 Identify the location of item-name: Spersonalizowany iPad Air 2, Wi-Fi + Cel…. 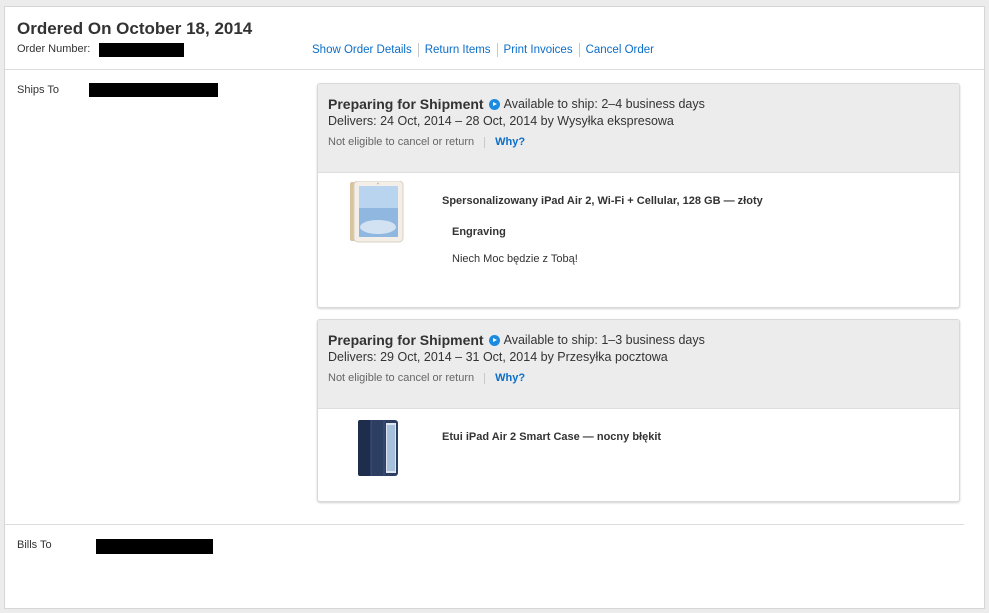
(602, 201).